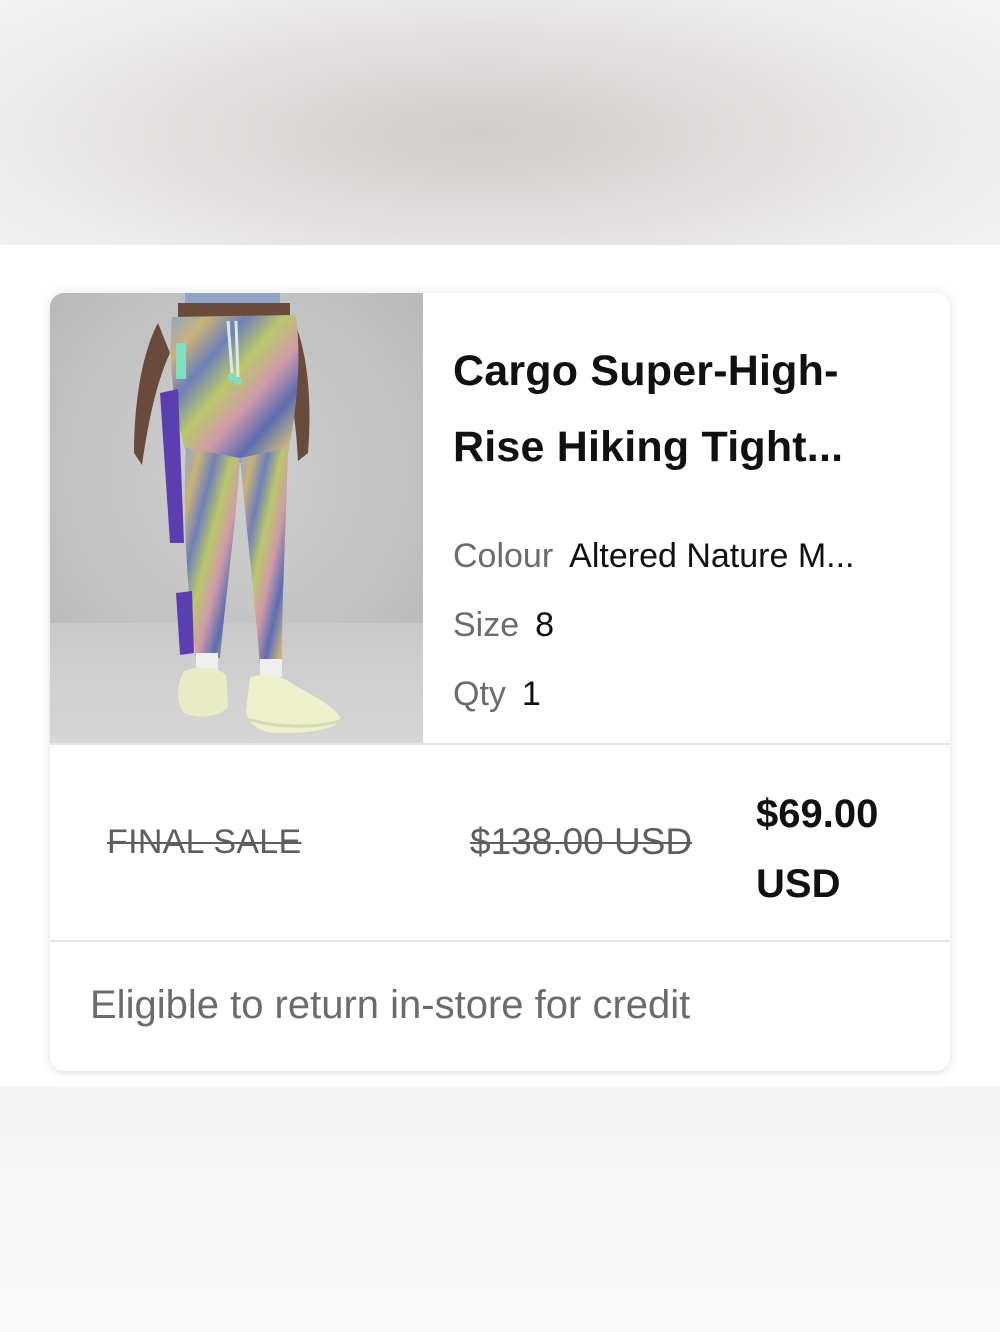  I want to click on original-price: $138.00 USD, so click(581, 841).